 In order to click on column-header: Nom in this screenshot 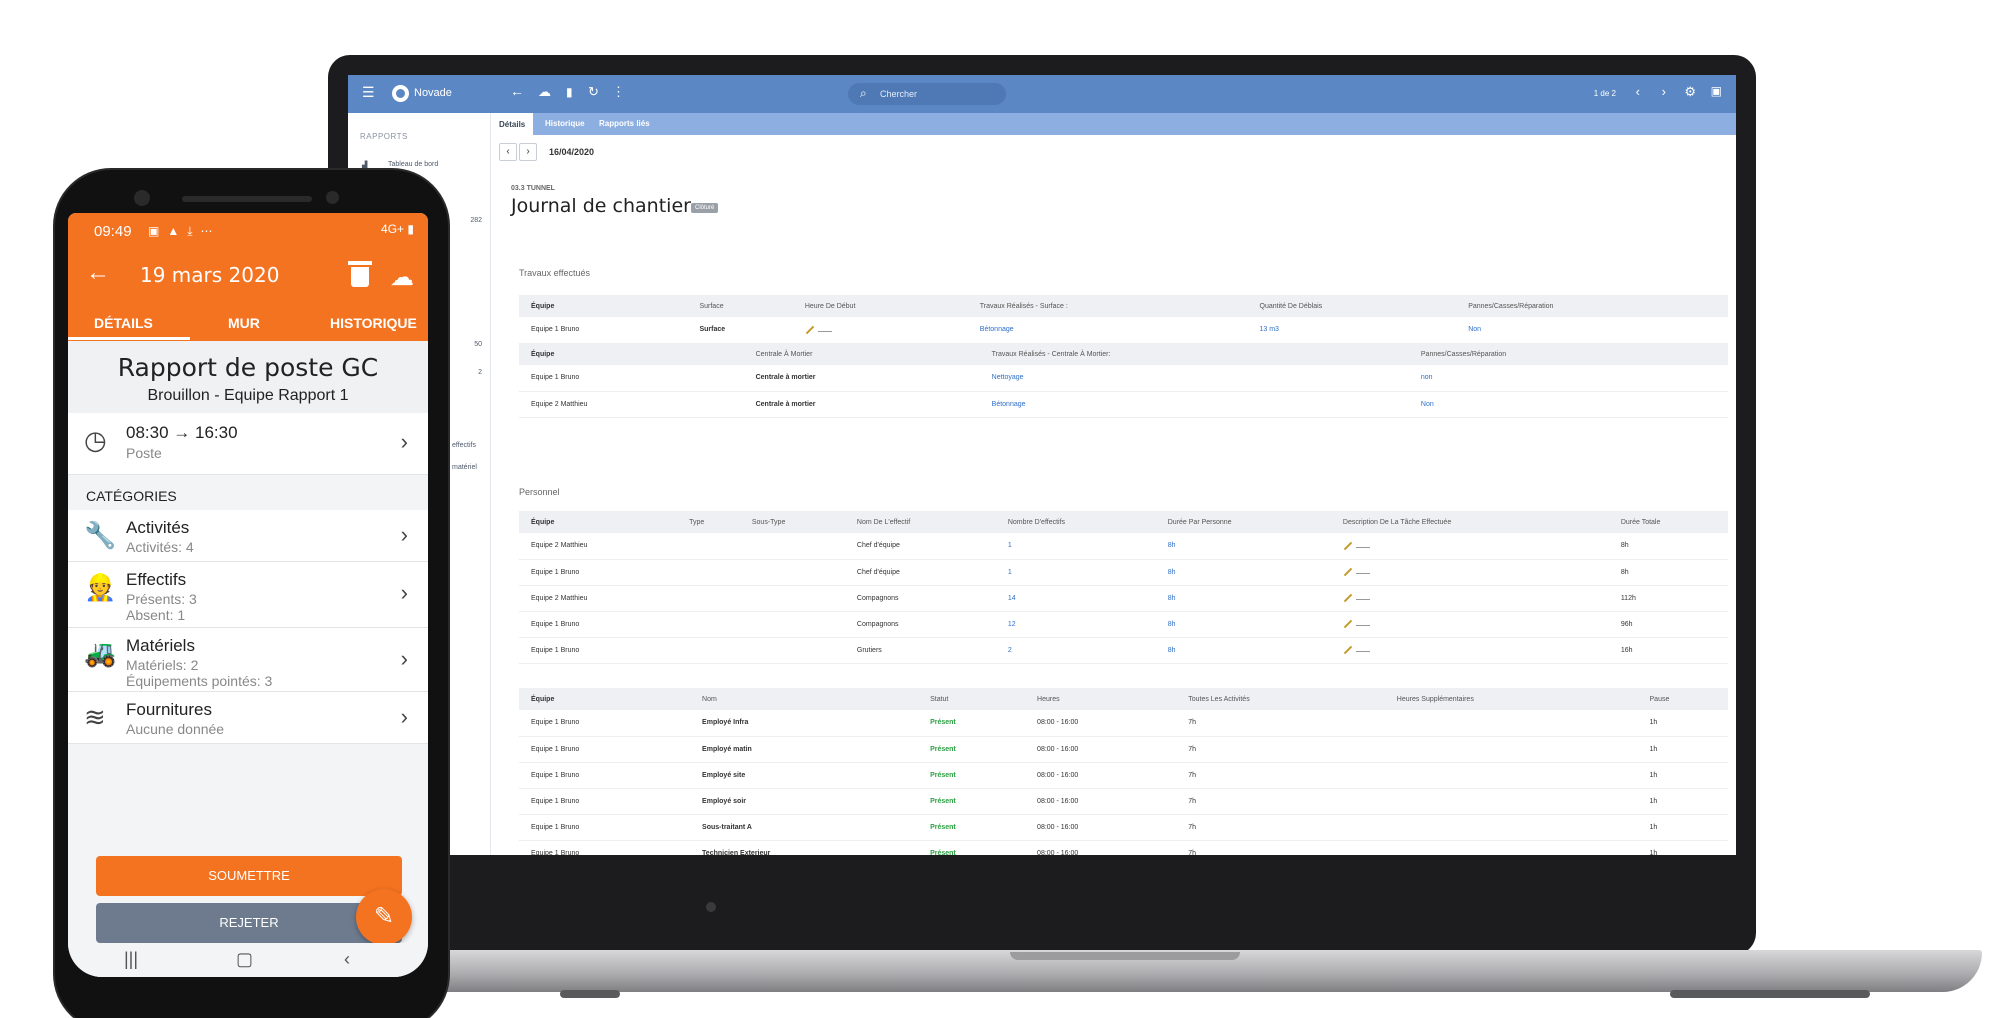, I will do `click(804, 699)`.